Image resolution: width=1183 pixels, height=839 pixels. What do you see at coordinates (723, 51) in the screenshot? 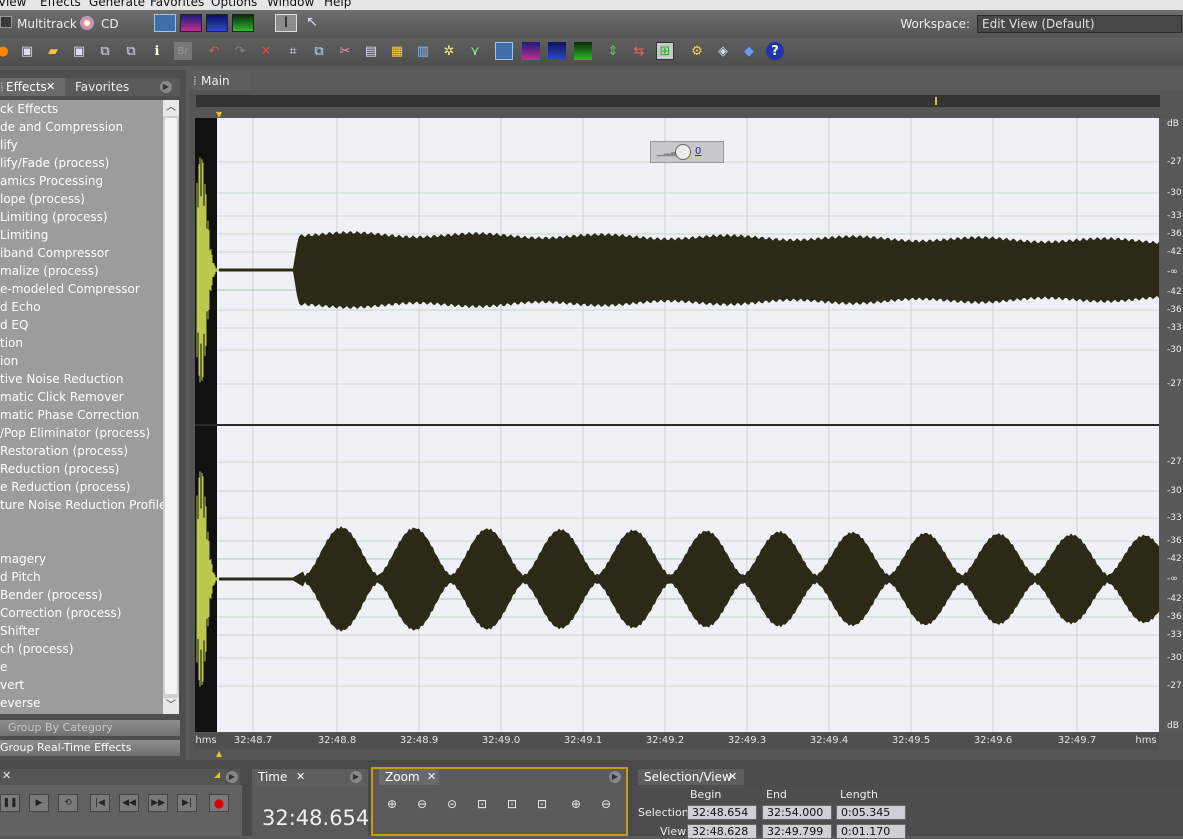
I see `metronome-icon: ◈` at bounding box center [723, 51].